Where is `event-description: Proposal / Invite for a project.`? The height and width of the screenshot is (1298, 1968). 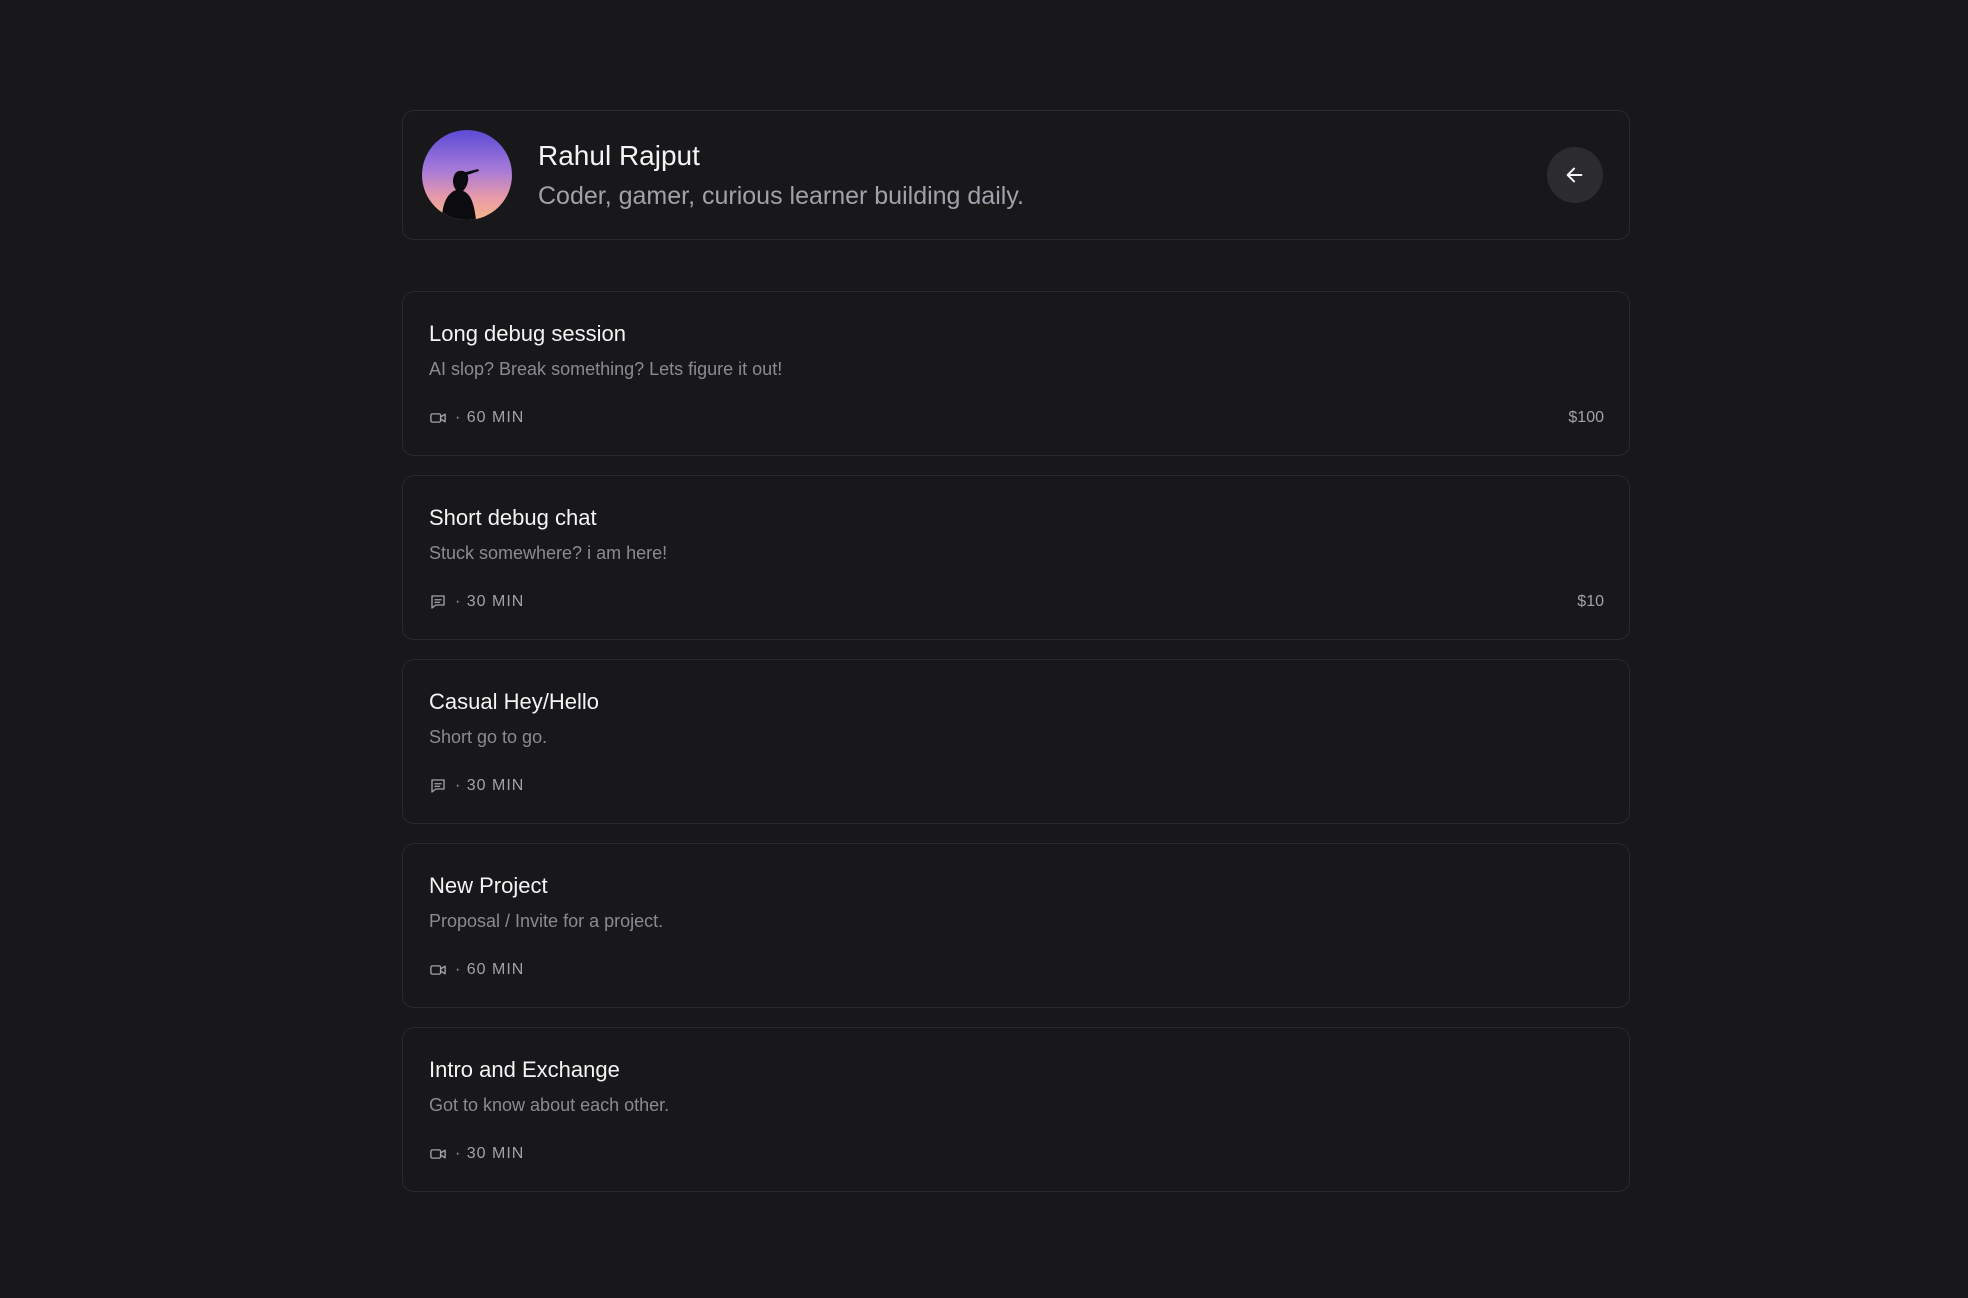
event-description: Proposal / Invite for a project. is located at coordinates (546, 921).